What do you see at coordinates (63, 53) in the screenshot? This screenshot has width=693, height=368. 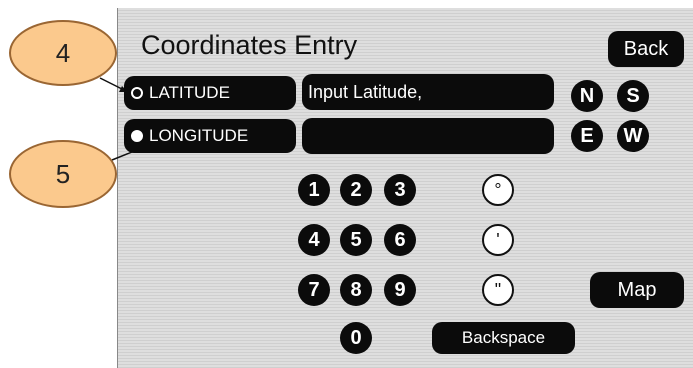 I see `callout-4: 4` at bounding box center [63, 53].